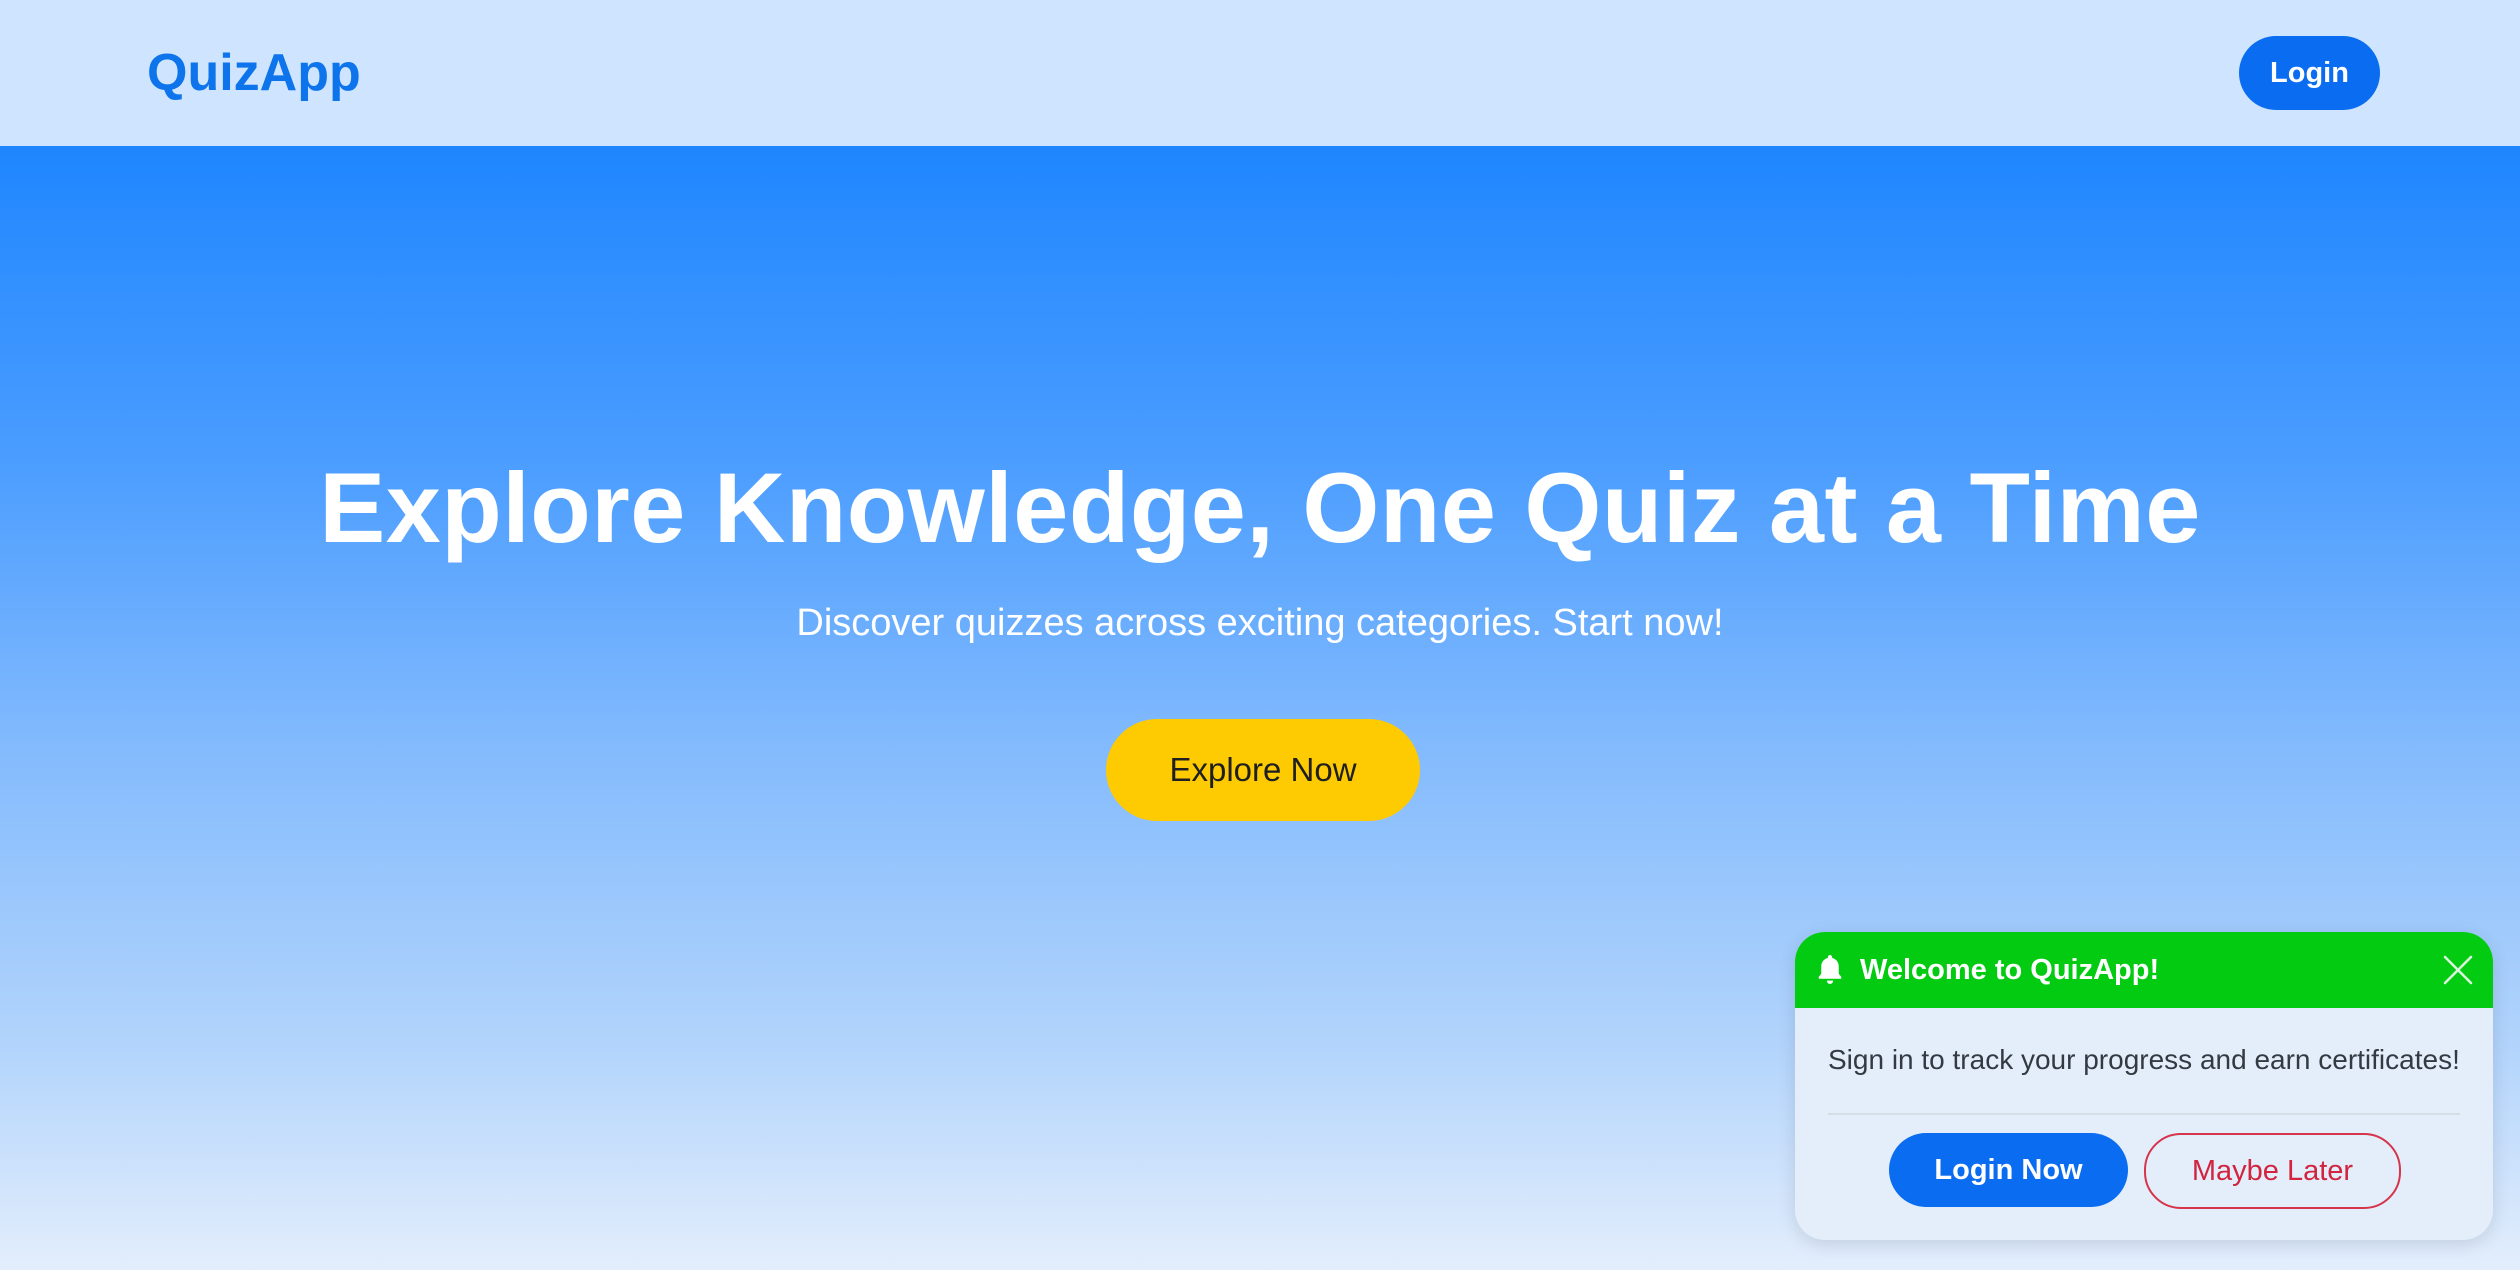  What do you see at coordinates (2144, 1114) in the screenshot?
I see `popup-divider` at bounding box center [2144, 1114].